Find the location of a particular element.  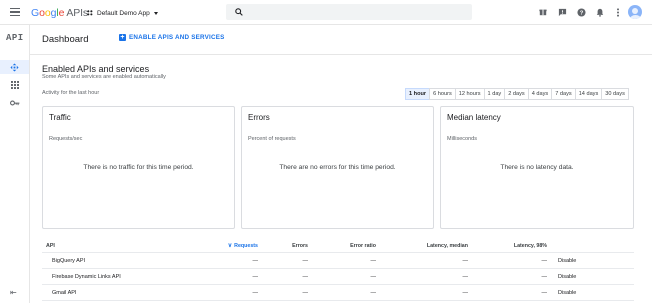

notifications-icon is located at coordinates (600, 12).